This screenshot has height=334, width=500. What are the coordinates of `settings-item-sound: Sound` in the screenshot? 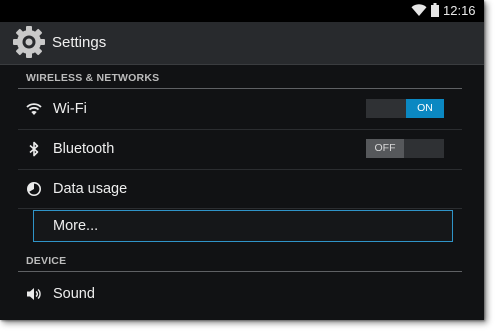 It's located at (240, 294).